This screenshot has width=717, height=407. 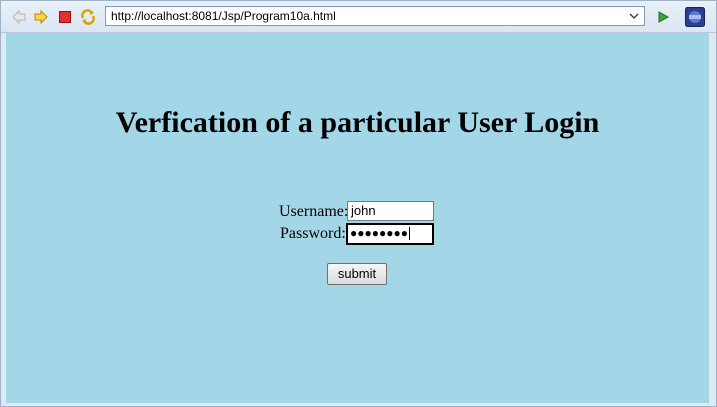 What do you see at coordinates (379, 233) in the screenshot?
I see `password-masked-value: ●●●●●●●●` at bounding box center [379, 233].